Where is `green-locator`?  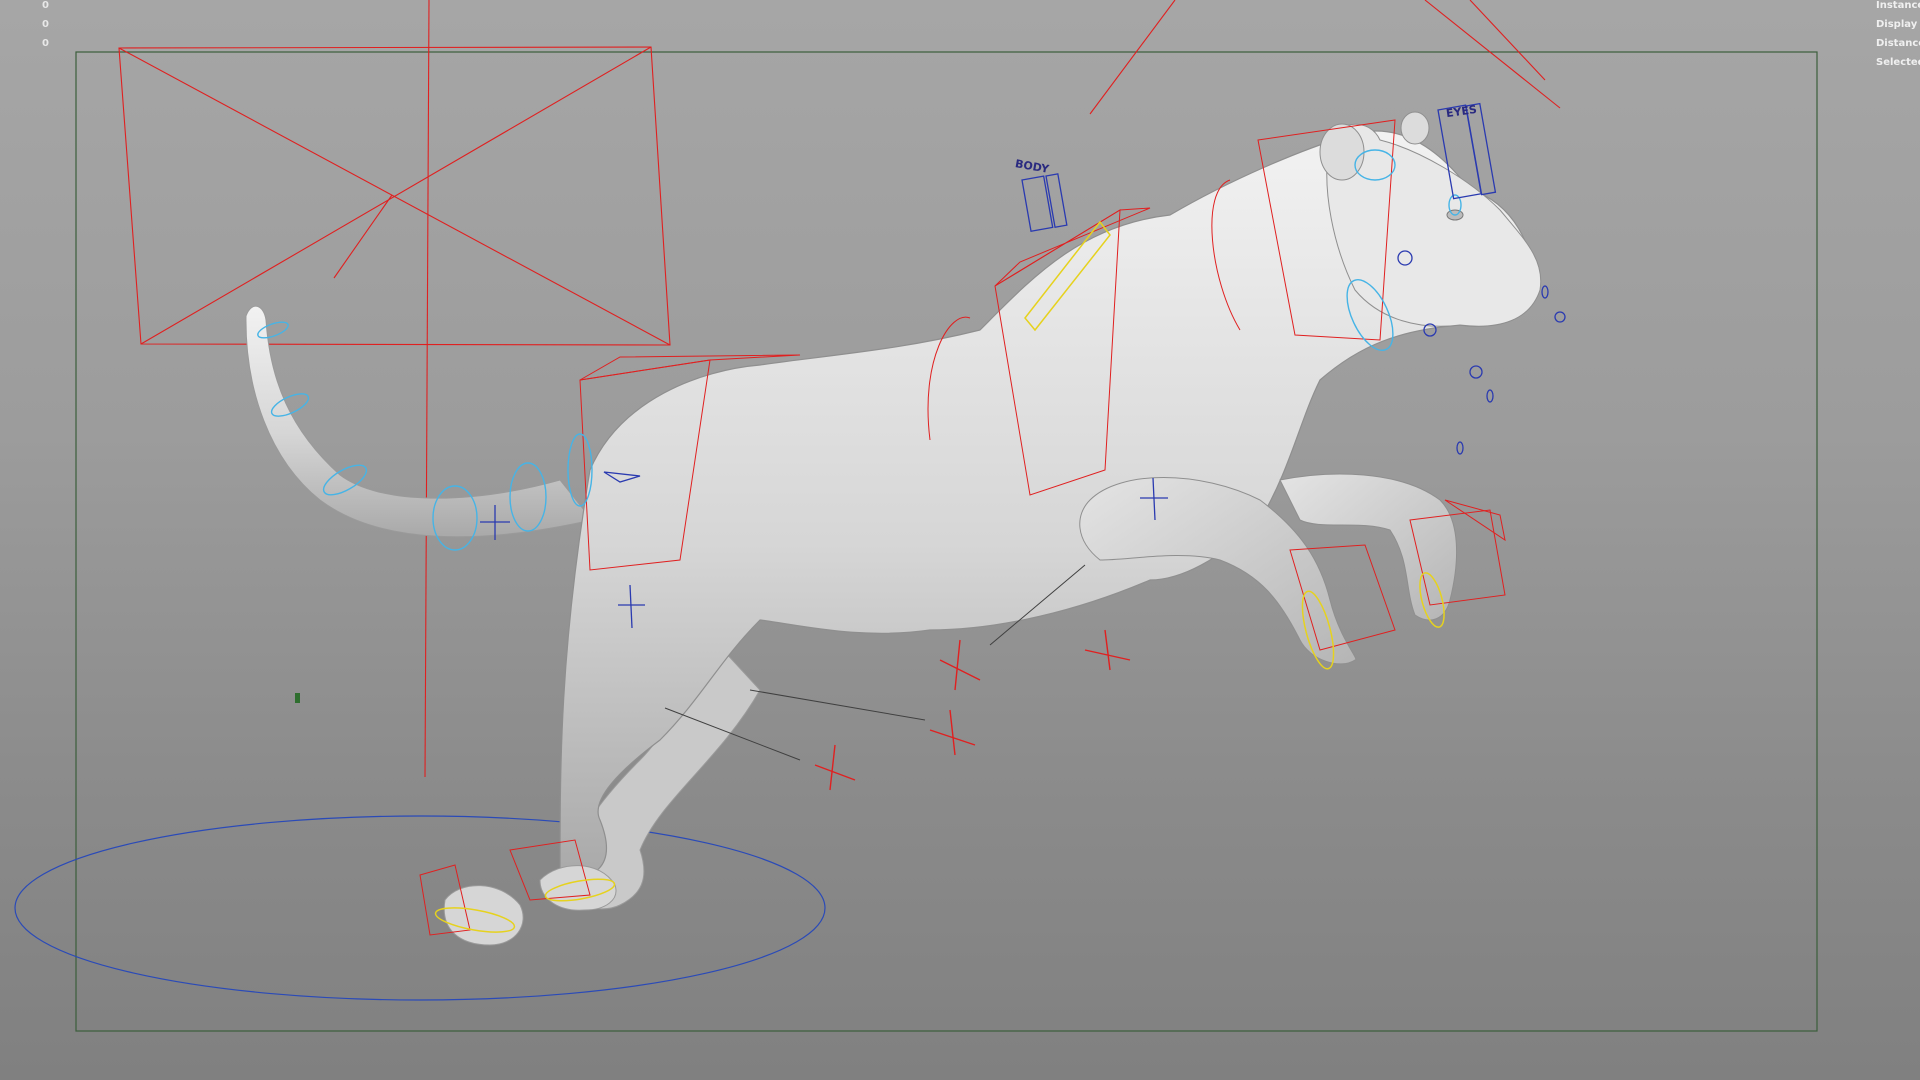
green-locator is located at coordinates (297, 698).